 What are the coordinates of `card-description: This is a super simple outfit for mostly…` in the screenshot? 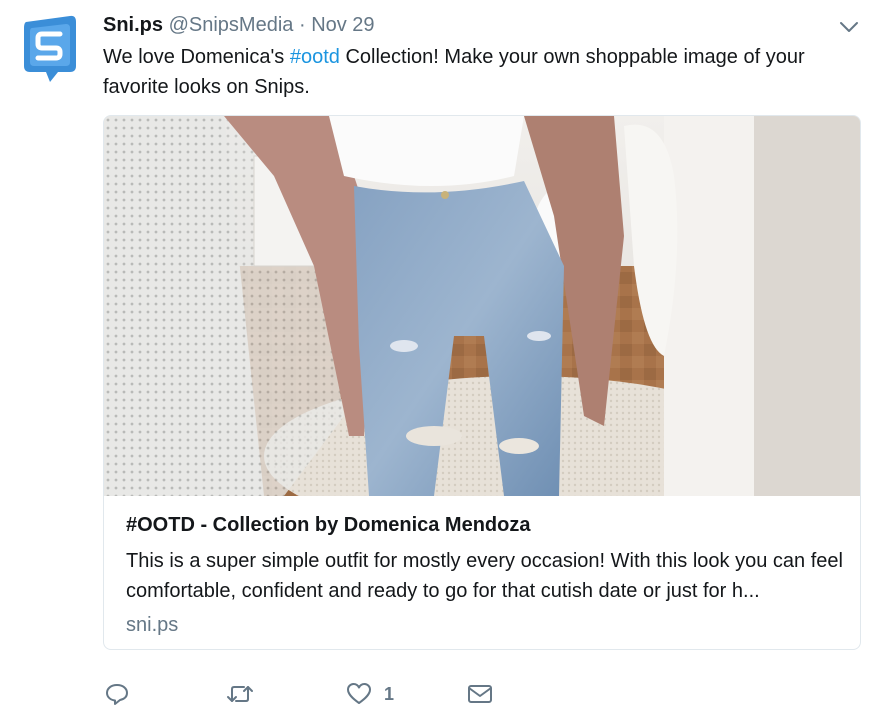 It's located at (484, 576).